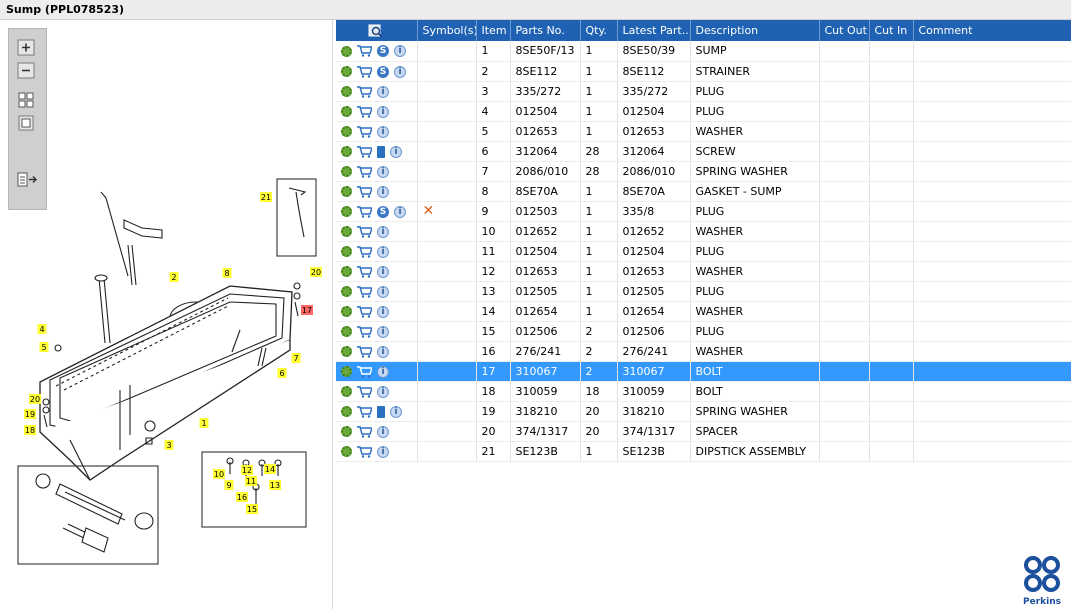 Image resolution: width=1071 pixels, height=609 pixels. Describe the element at coordinates (174, 277) in the screenshot. I see `diagram-callout: 2` at that location.